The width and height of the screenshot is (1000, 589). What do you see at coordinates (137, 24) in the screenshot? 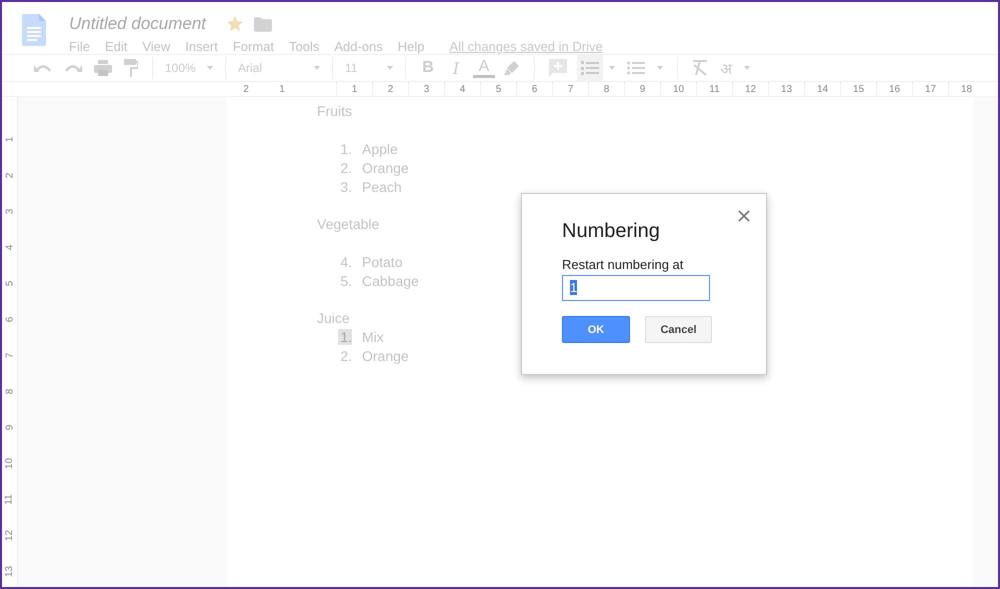
I see `document-title: Untitled document` at bounding box center [137, 24].